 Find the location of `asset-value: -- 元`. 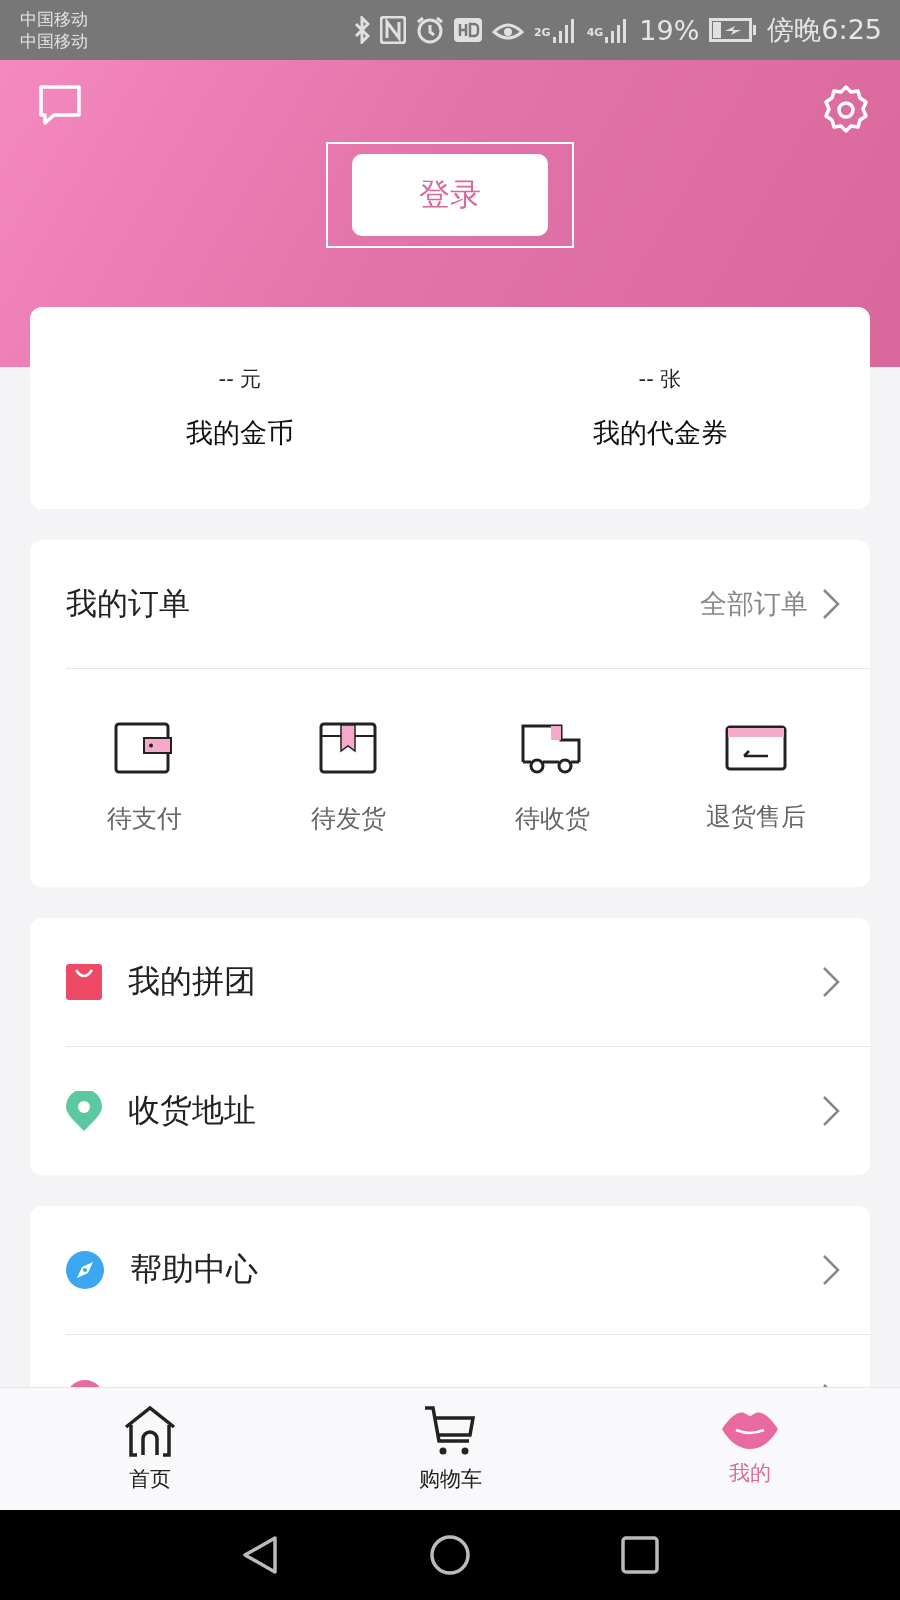

asset-value: -- 元 is located at coordinates (240, 379).